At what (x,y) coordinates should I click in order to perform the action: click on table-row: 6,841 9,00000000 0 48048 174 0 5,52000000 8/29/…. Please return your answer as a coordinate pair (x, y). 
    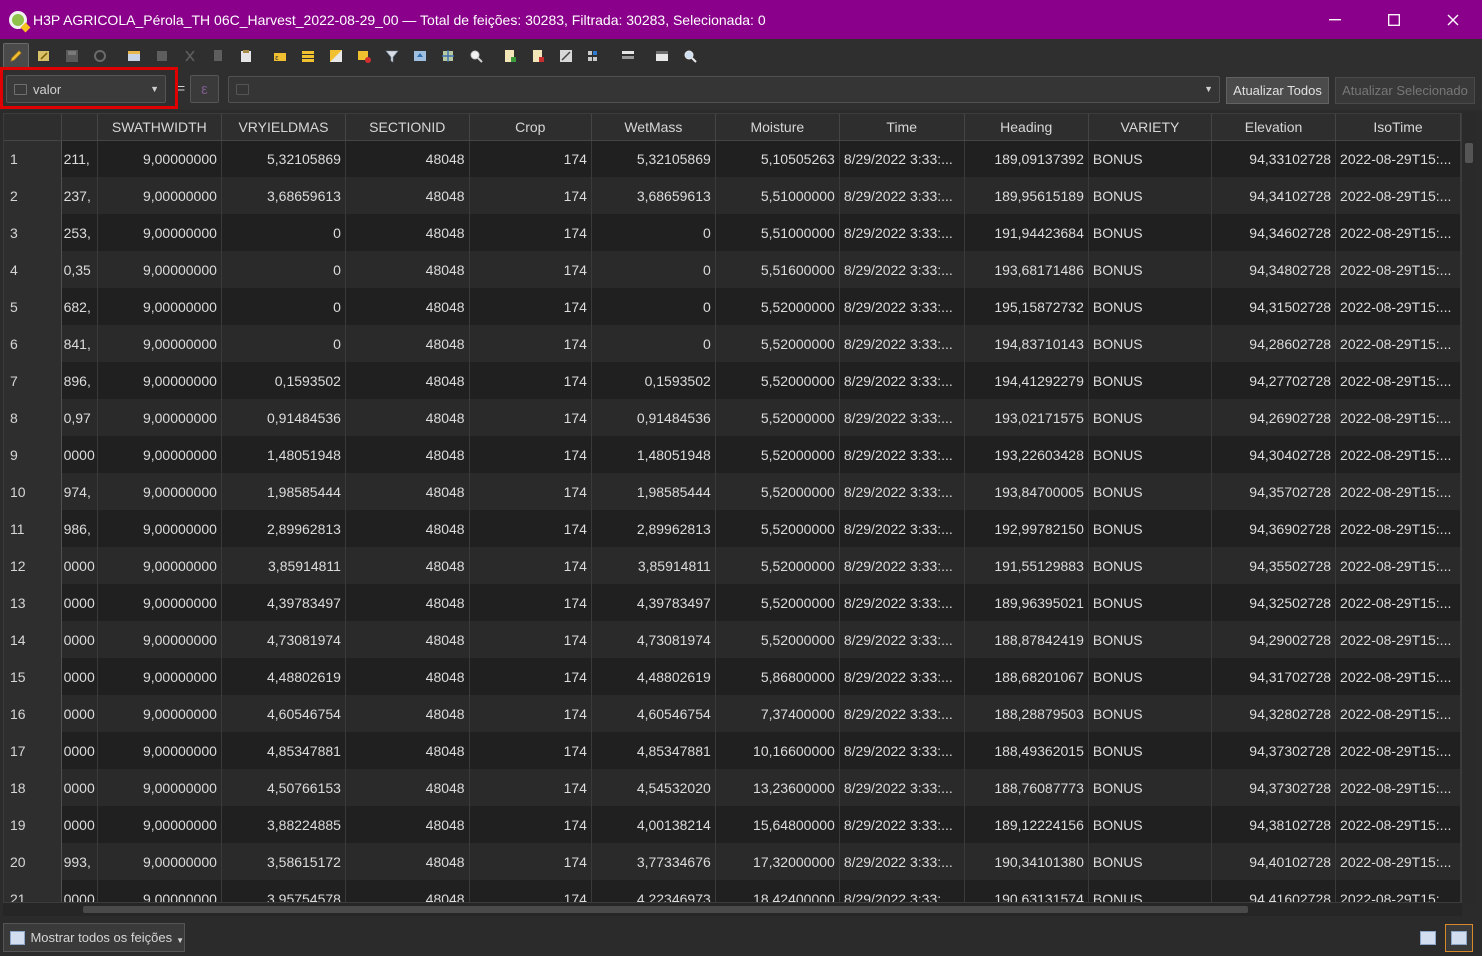
    Looking at the image, I should click on (732, 343).